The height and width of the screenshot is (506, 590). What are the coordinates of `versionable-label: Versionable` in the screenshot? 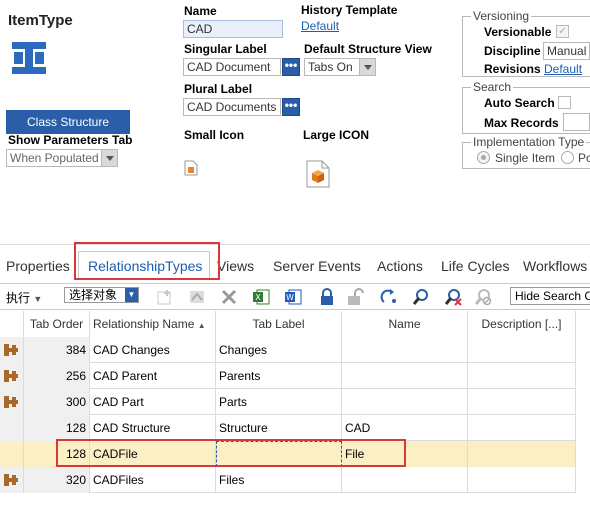 It's located at (518, 32).